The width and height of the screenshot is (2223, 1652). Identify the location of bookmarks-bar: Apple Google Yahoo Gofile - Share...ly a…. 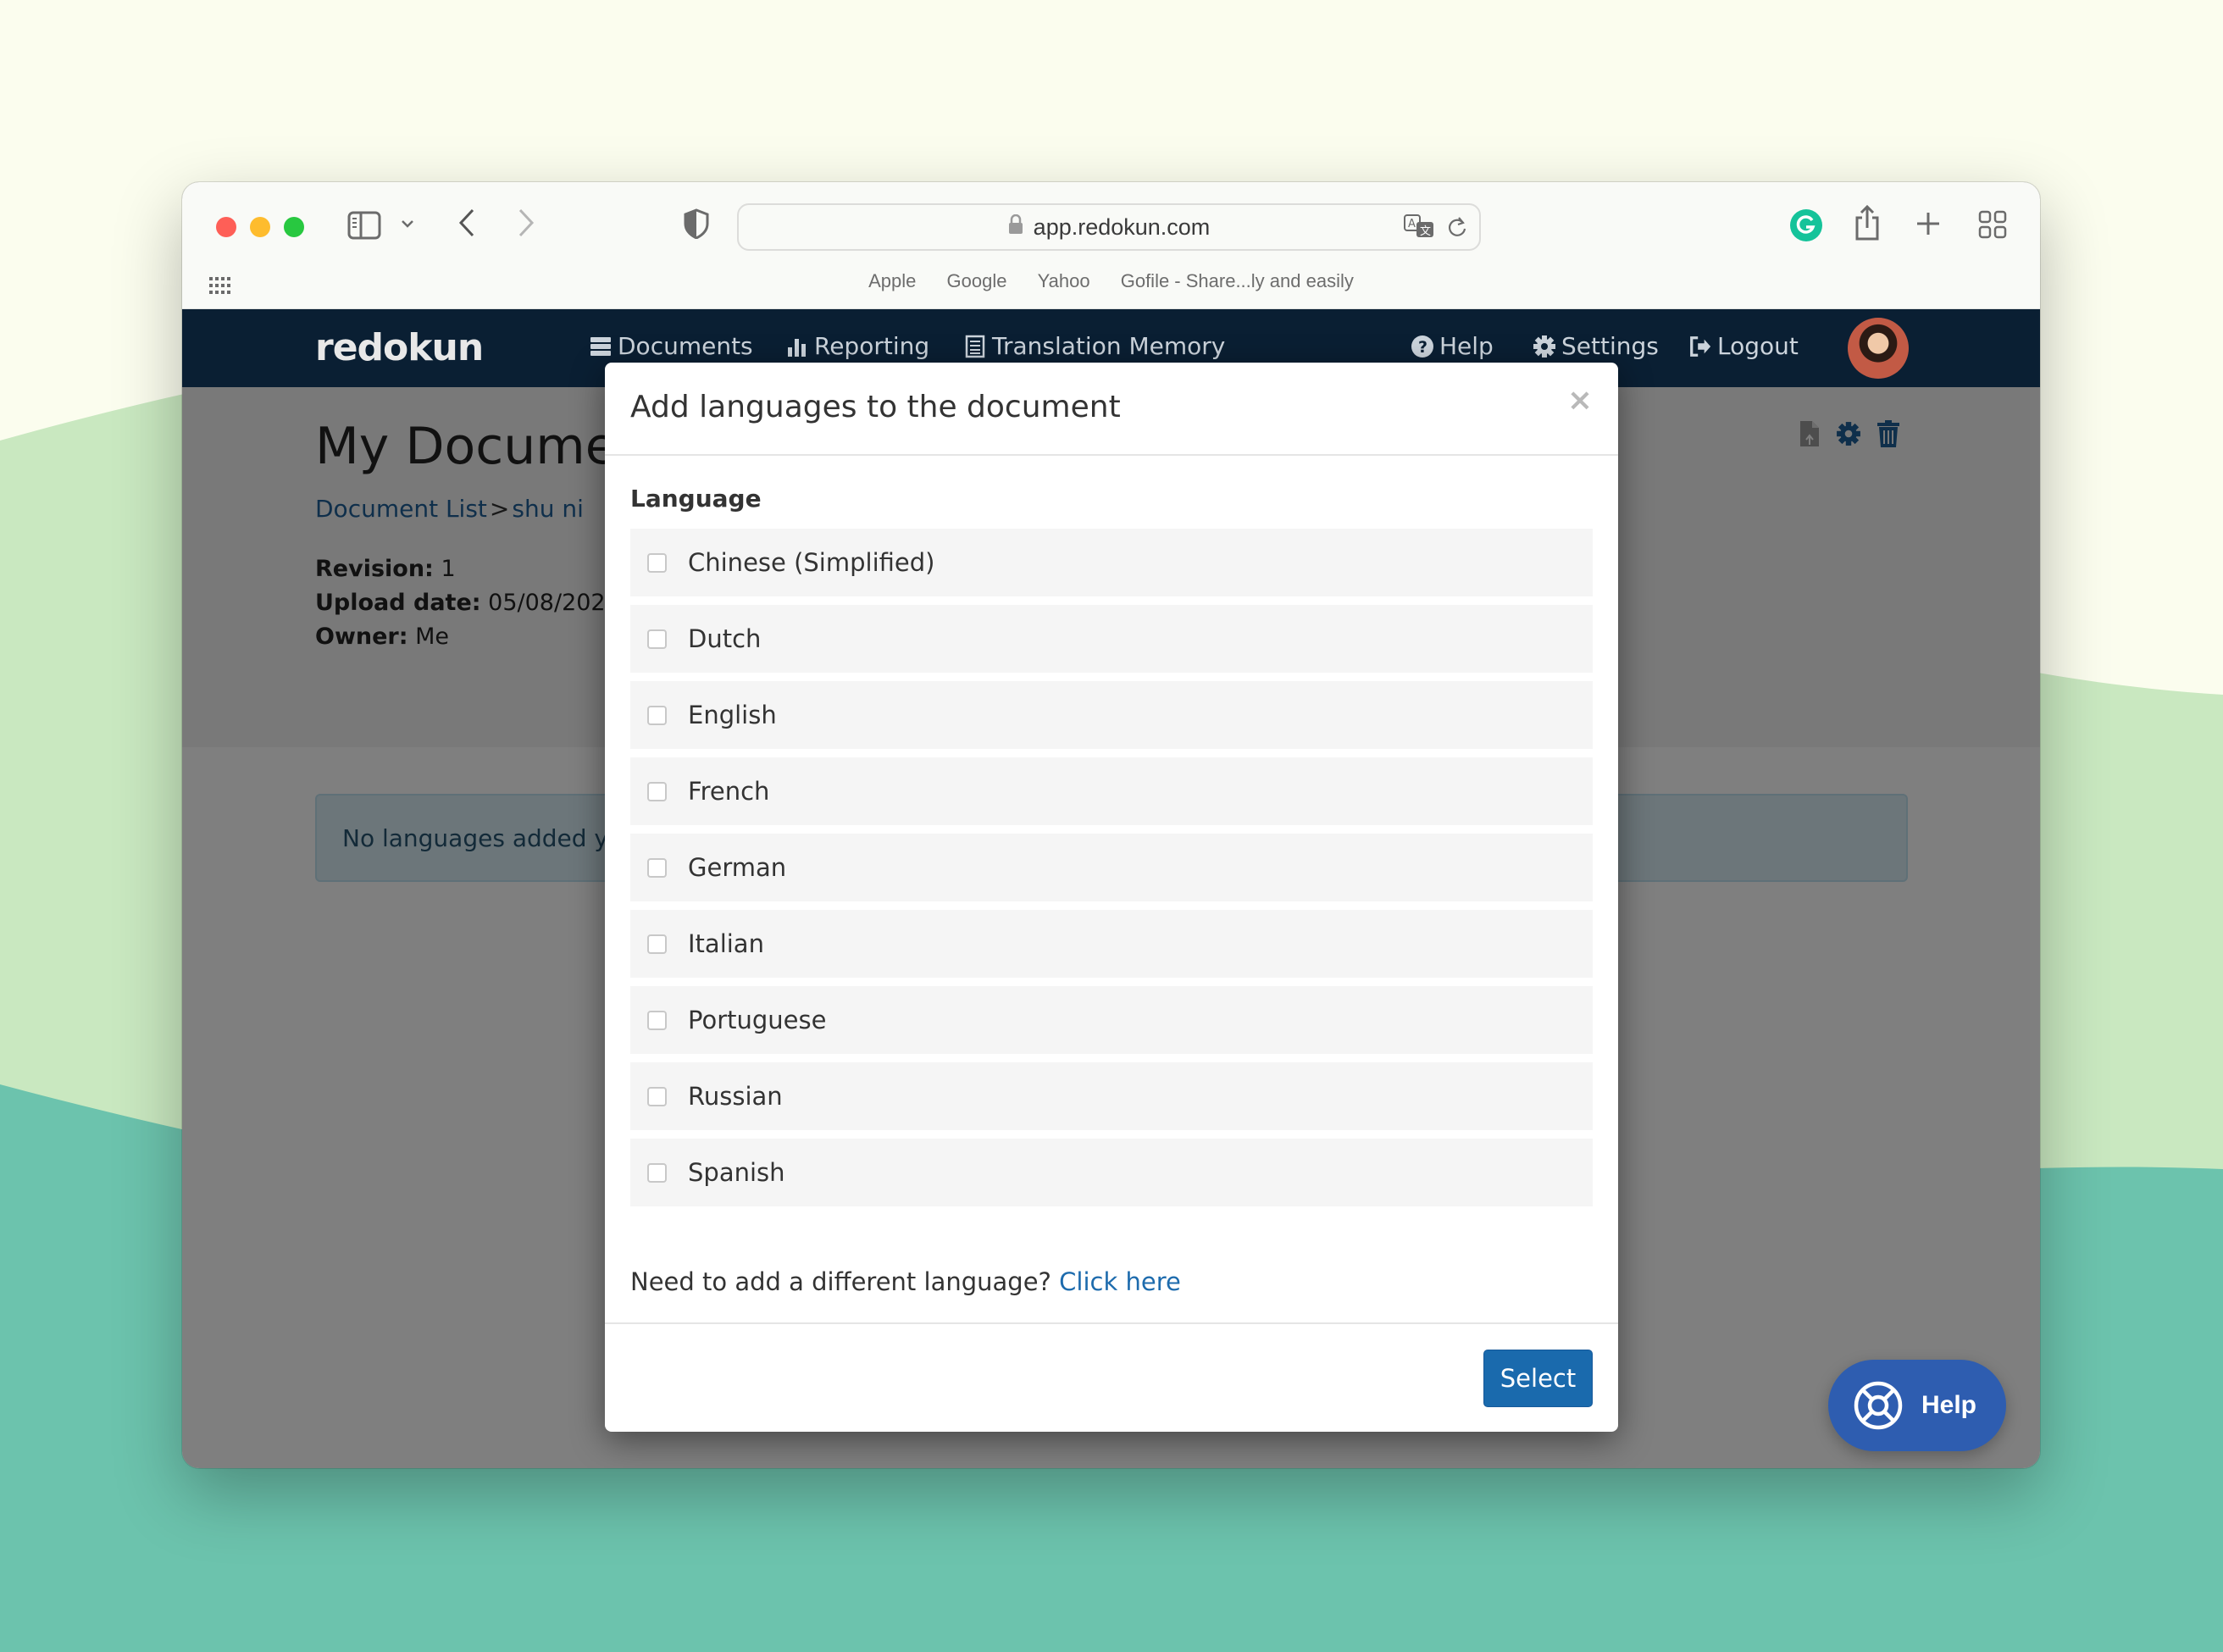
(1111, 281).